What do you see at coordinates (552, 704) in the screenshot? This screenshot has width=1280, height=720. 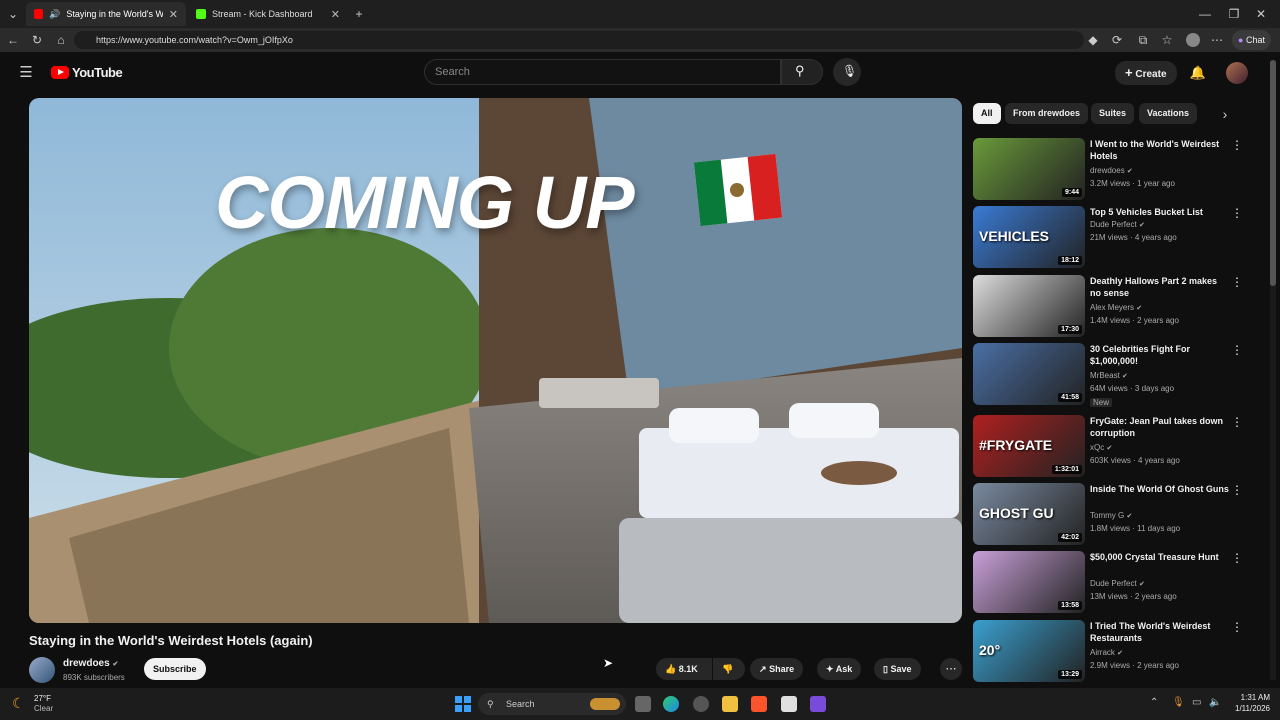 I see `taskbar-search: ⚲ Search` at bounding box center [552, 704].